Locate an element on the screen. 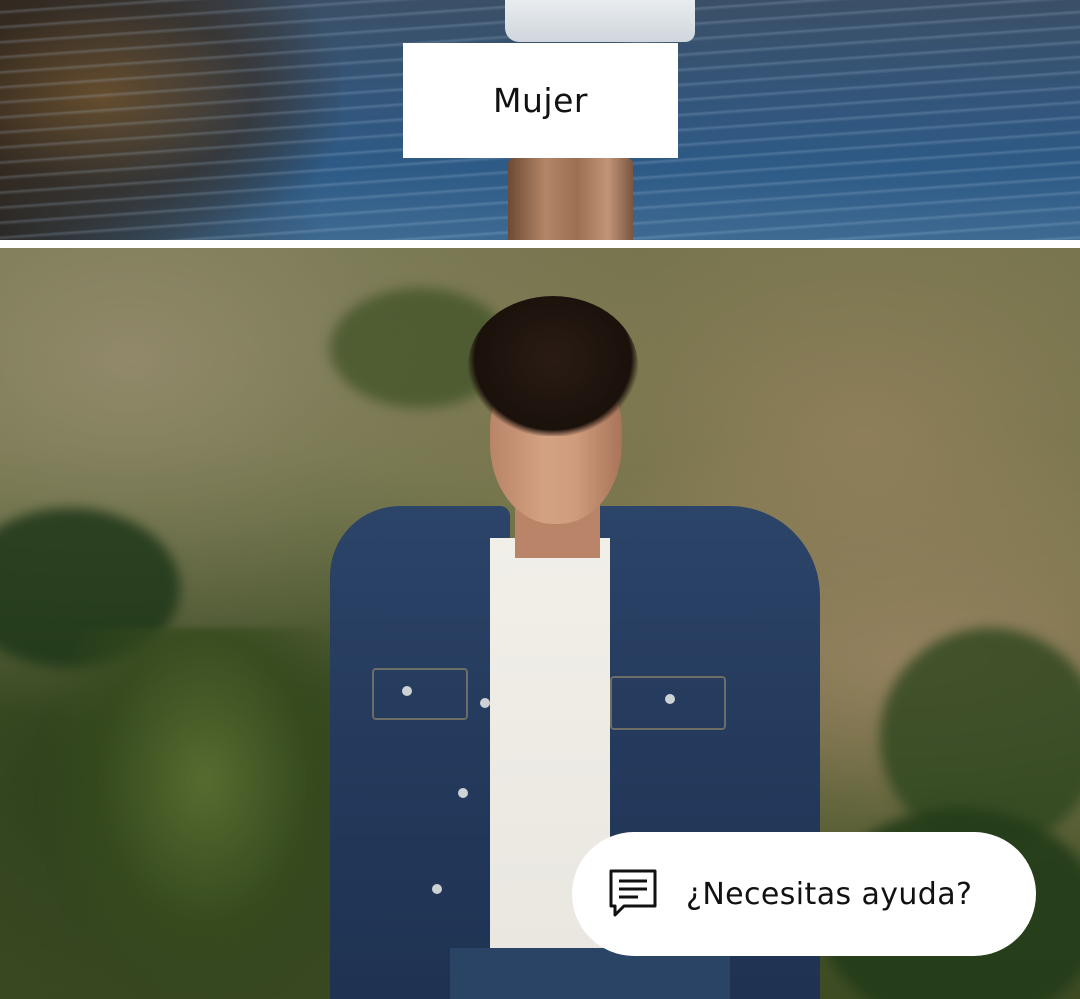 This screenshot has width=1080, height=999. denim-jacket-left is located at coordinates (420, 752).